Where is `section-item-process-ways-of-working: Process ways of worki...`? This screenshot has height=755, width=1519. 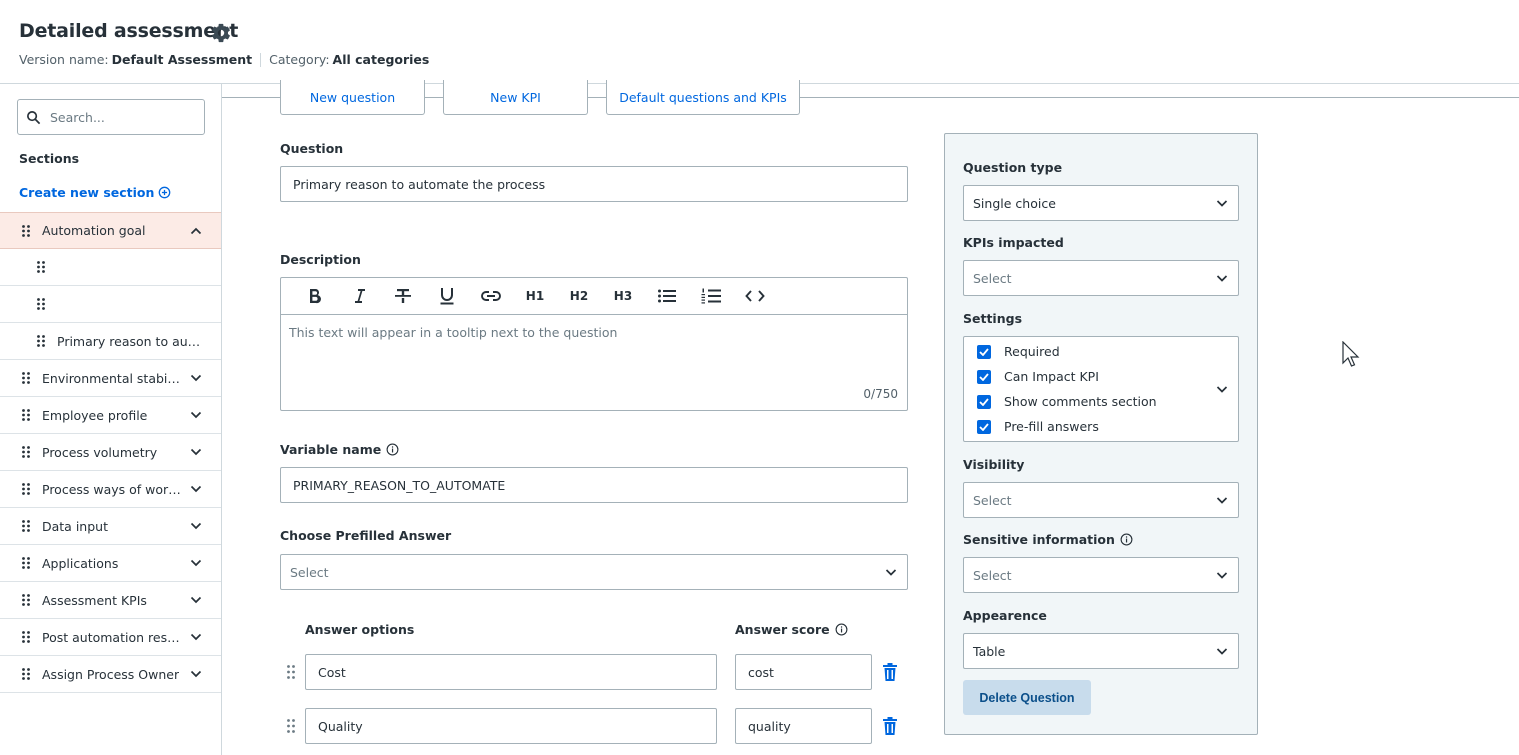 section-item-process-ways-of-working: Process ways of worki... is located at coordinates (110, 489).